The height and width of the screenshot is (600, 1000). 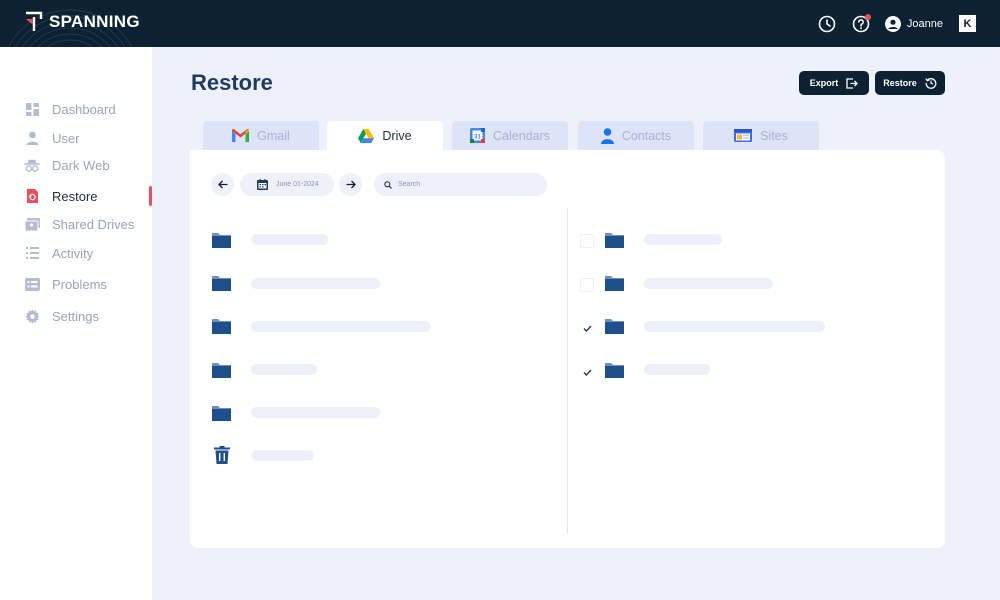 I want to click on user-menu: Joanne, so click(x=913, y=23).